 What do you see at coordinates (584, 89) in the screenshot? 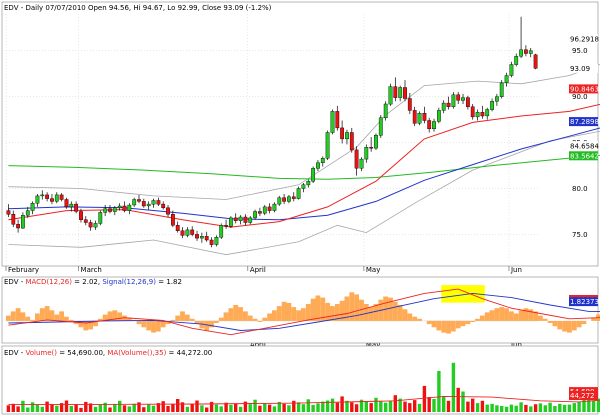
I see `right-axis-label: 90.8463` at bounding box center [584, 89].